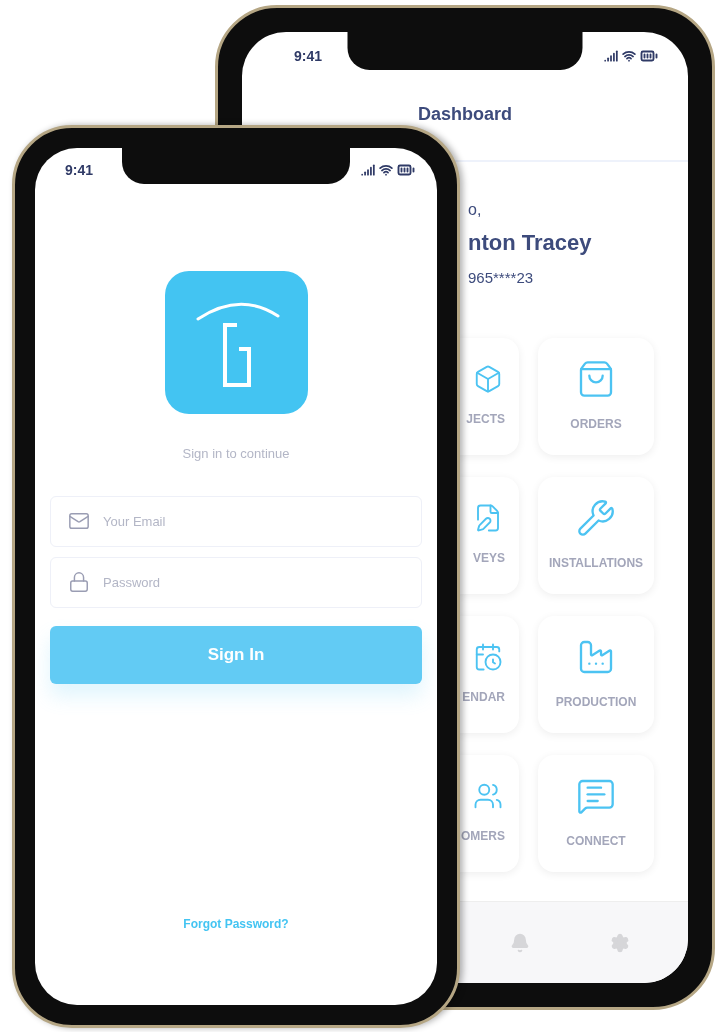 This screenshot has height=1032, width=718. Describe the element at coordinates (596, 841) in the screenshot. I see `tile-label: CONNECT` at that location.